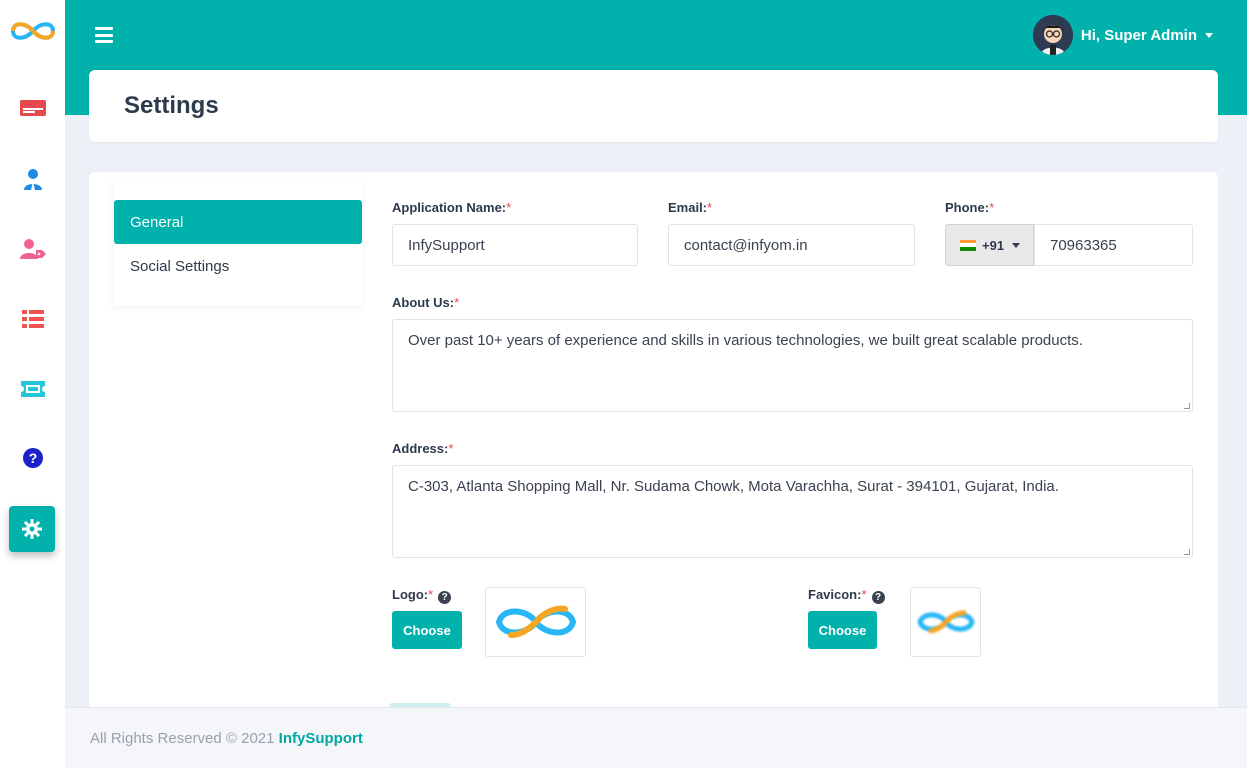  I want to click on list-icon, so click(32, 319).